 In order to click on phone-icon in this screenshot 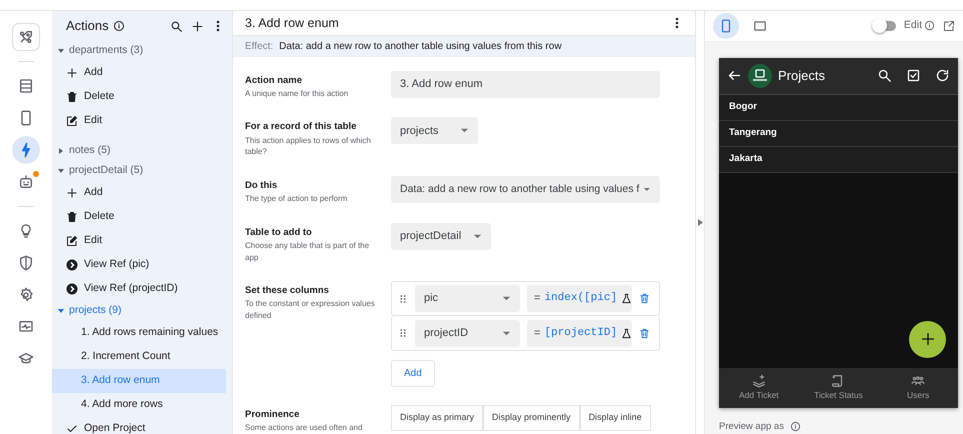, I will do `click(726, 25)`.